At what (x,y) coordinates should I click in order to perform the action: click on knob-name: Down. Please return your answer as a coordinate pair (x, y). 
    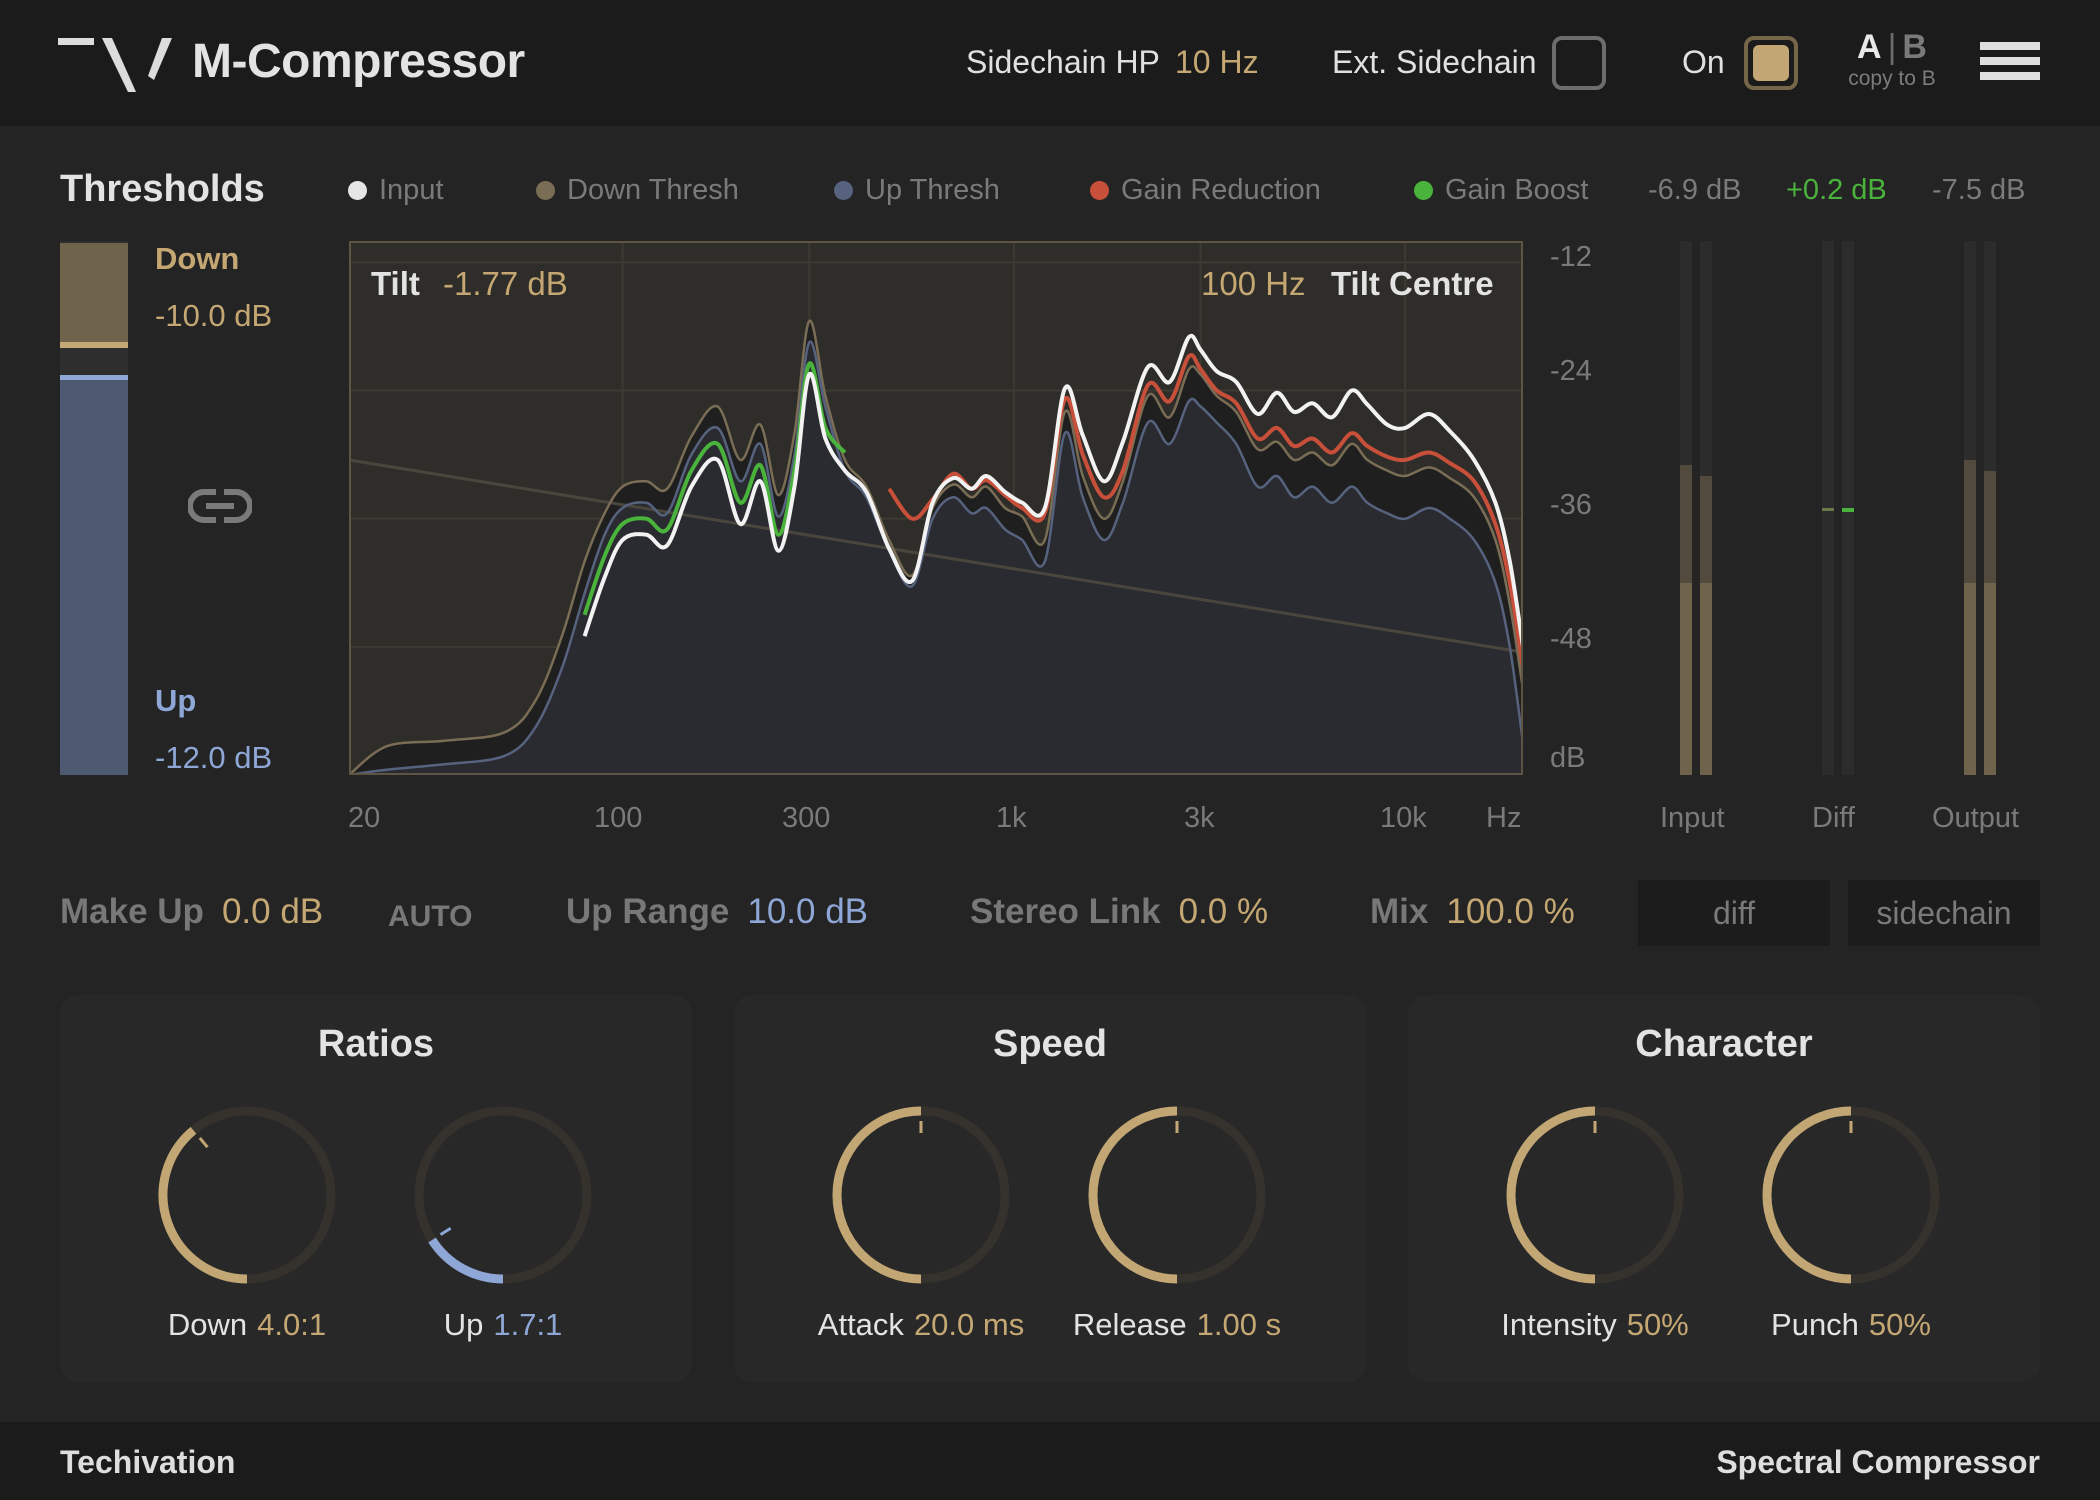
    Looking at the image, I should click on (207, 1324).